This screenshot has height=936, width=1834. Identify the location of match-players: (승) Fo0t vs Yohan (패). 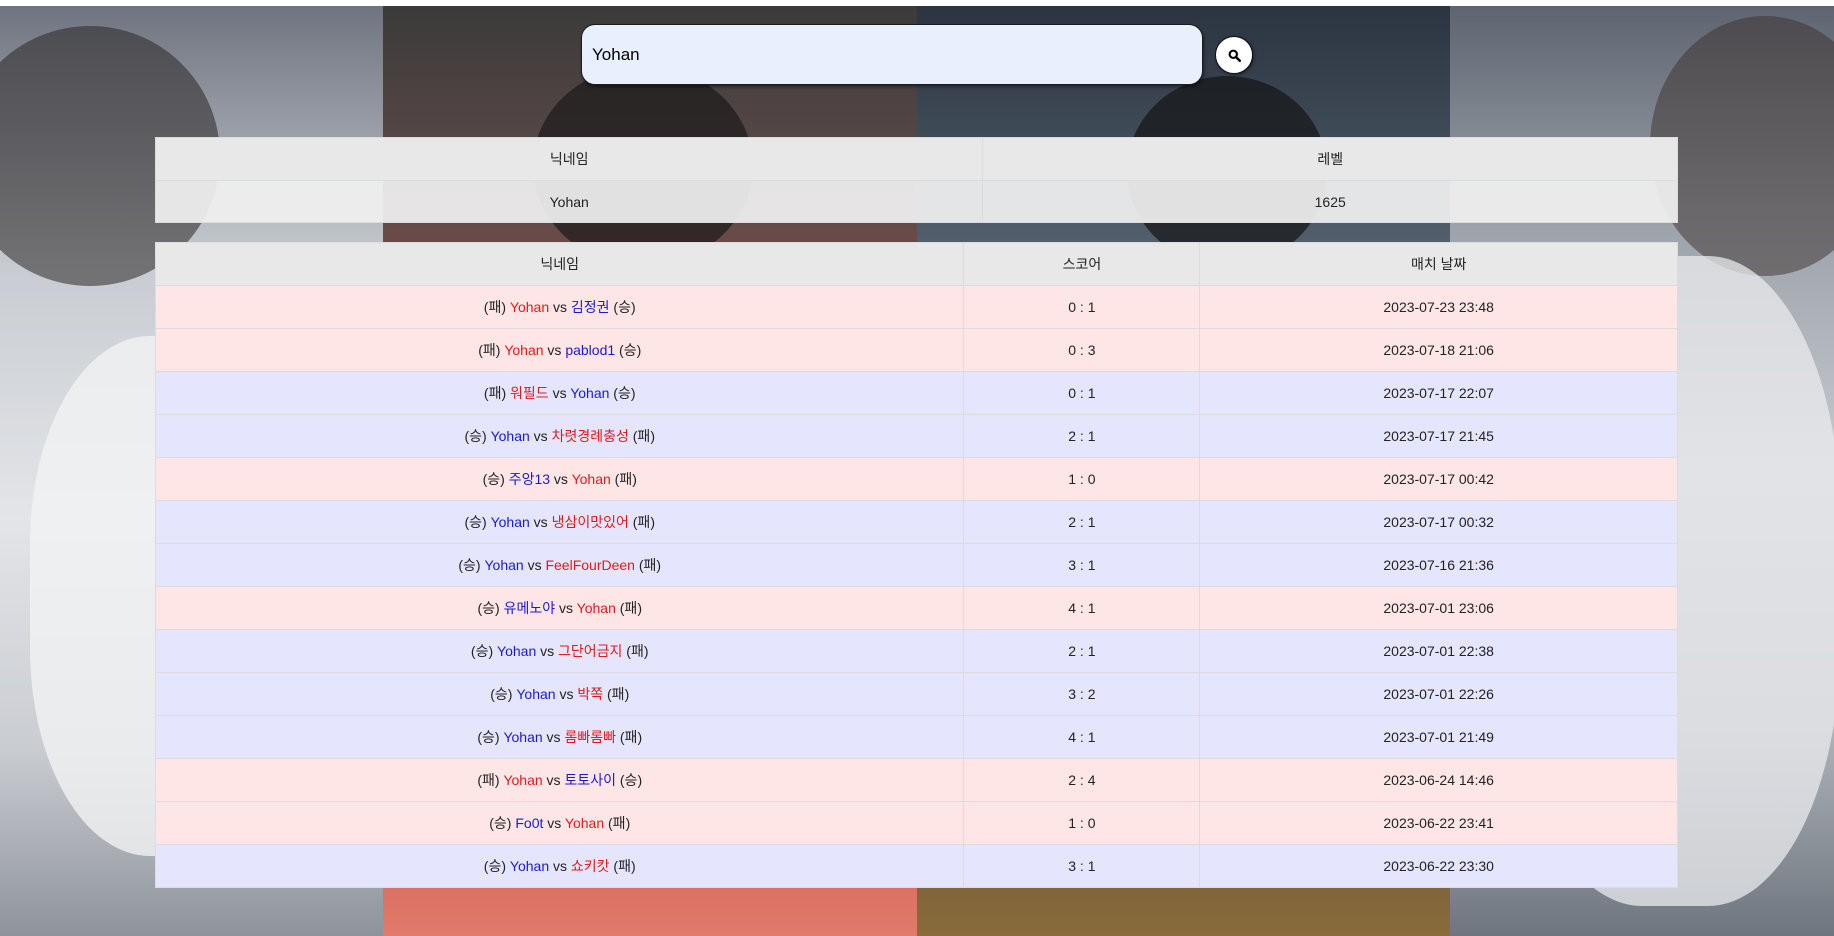
(559, 823).